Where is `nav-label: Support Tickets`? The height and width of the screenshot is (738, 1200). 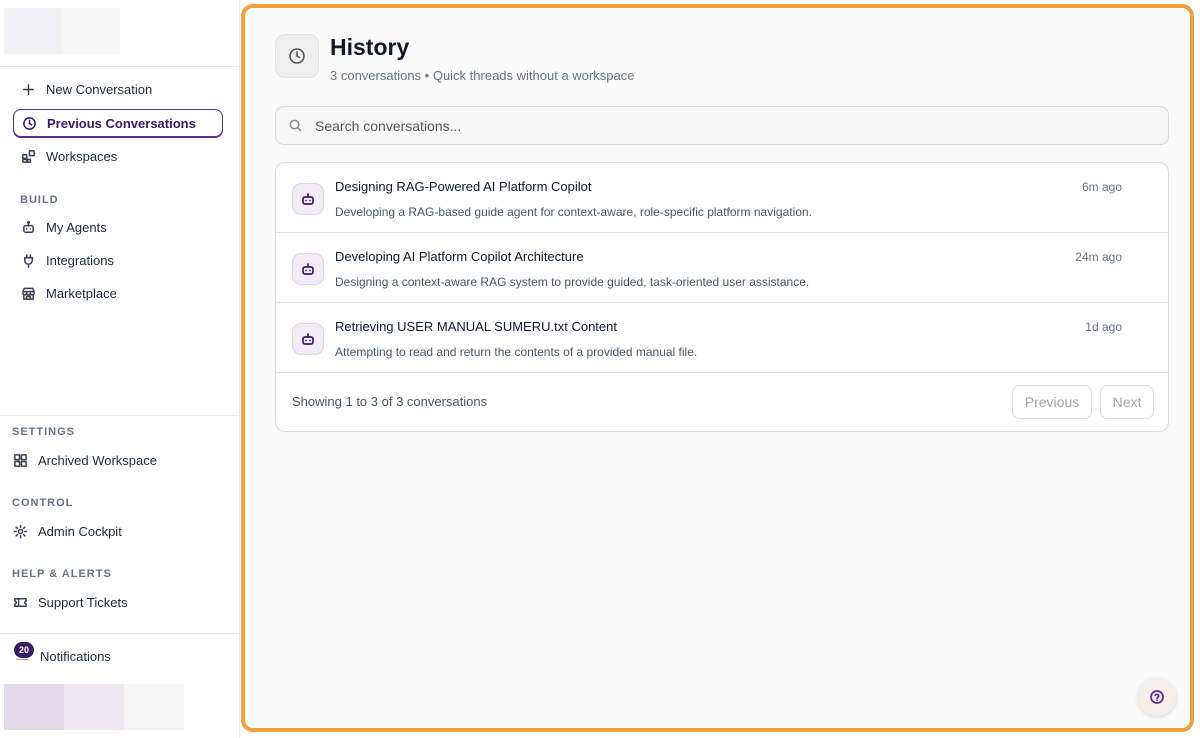
nav-label: Support Tickets is located at coordinates (83, 602).